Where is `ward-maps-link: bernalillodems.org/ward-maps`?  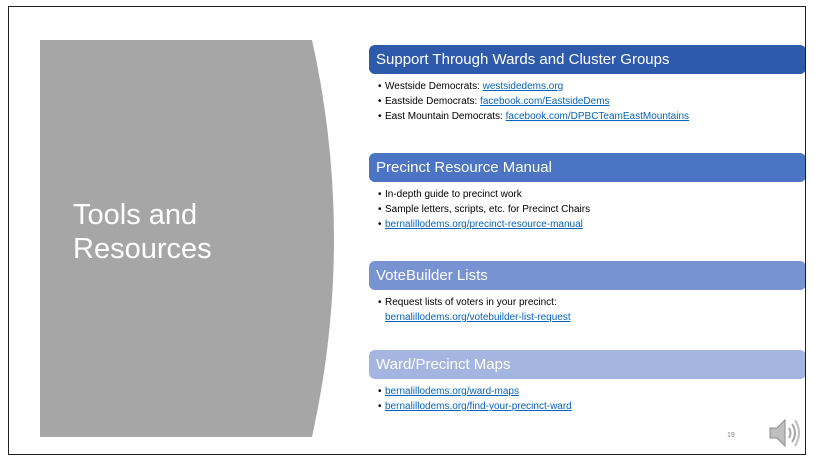
ward-maps-link: bernalillodems.org/ward-maps is located at coordinates (452, 391).